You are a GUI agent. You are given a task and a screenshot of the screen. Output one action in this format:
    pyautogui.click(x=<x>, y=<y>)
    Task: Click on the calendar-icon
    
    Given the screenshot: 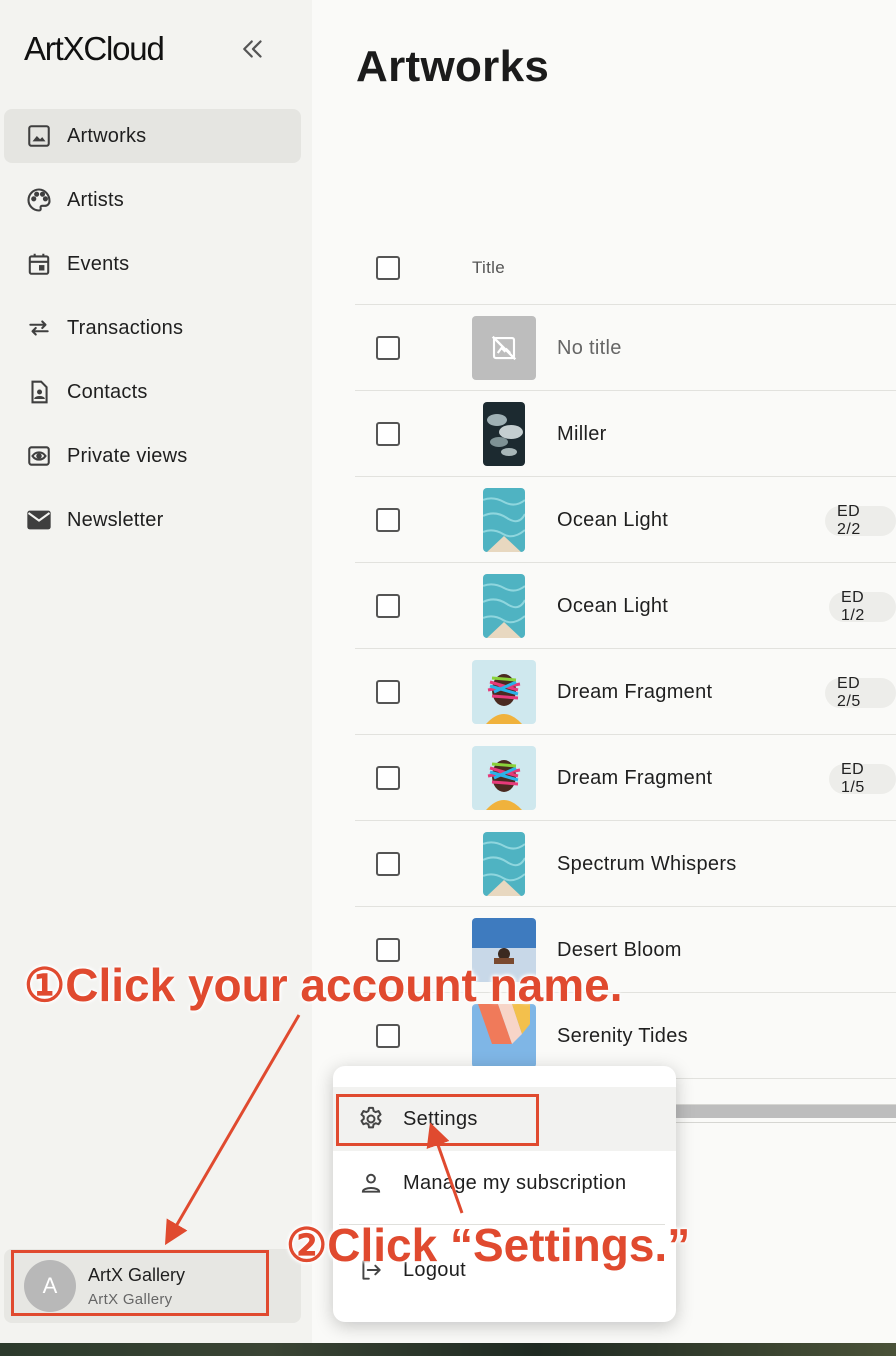 What is the action you would take?
    pyautogui.click(x=39, y=264)
    